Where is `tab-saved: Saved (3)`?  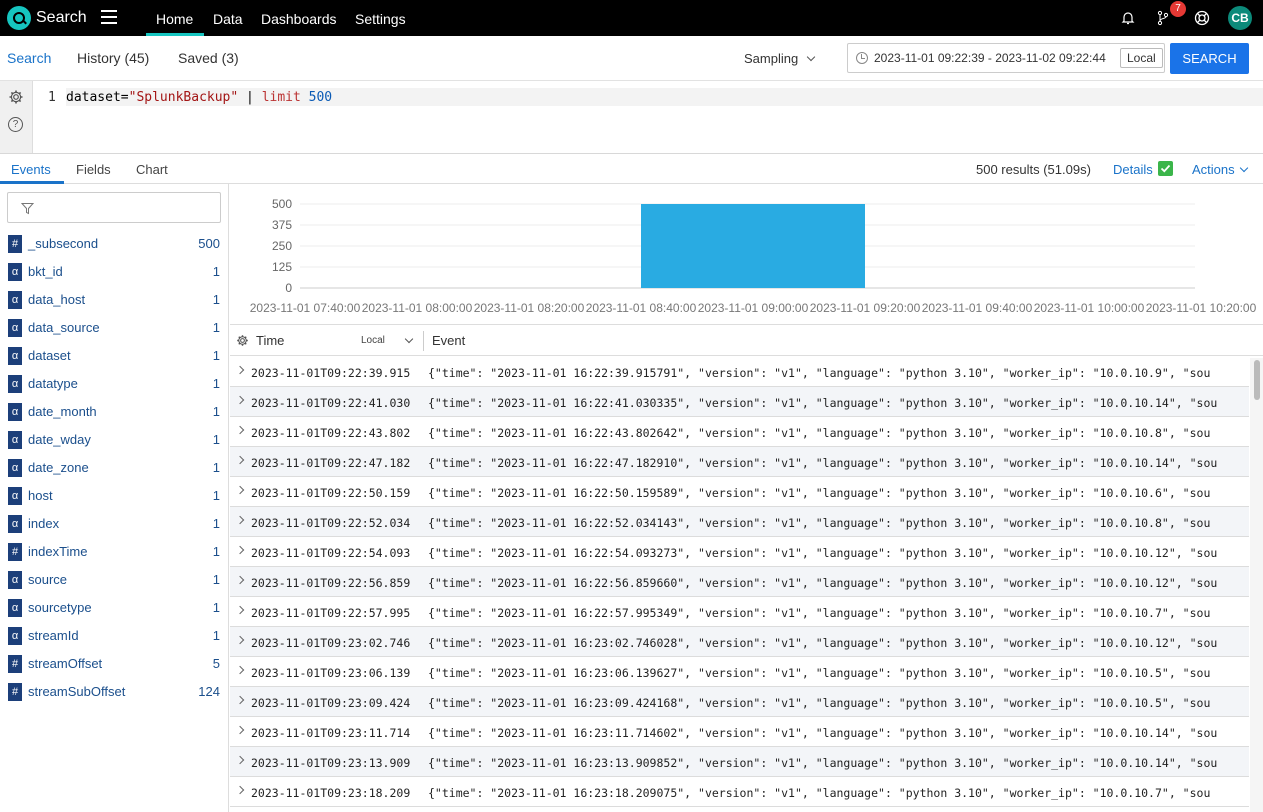 tab-saved: Saved (3) is located at coordinates (208, 58).